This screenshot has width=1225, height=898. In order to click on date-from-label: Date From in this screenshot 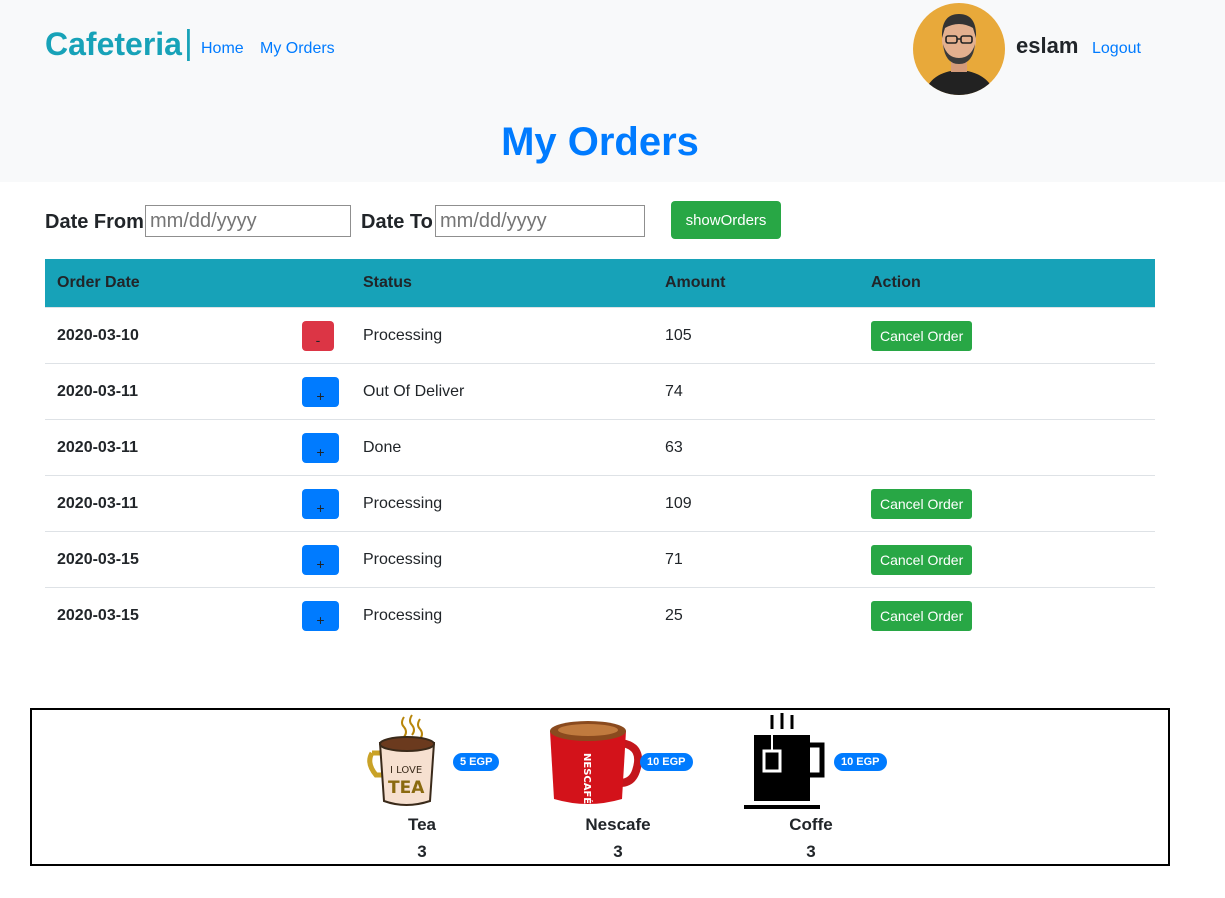, I will do `click(94, 222)`.